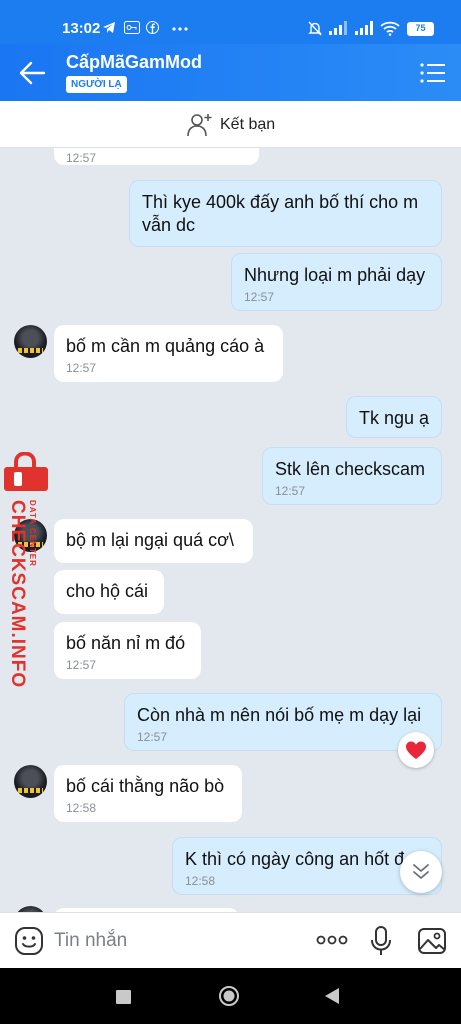 The width and height of the screenshot is (461, 1024). What do you see at coordinates (32, 73) in the screenshot?
I see `arrow-left-icon` at bounding box center [32, 73].